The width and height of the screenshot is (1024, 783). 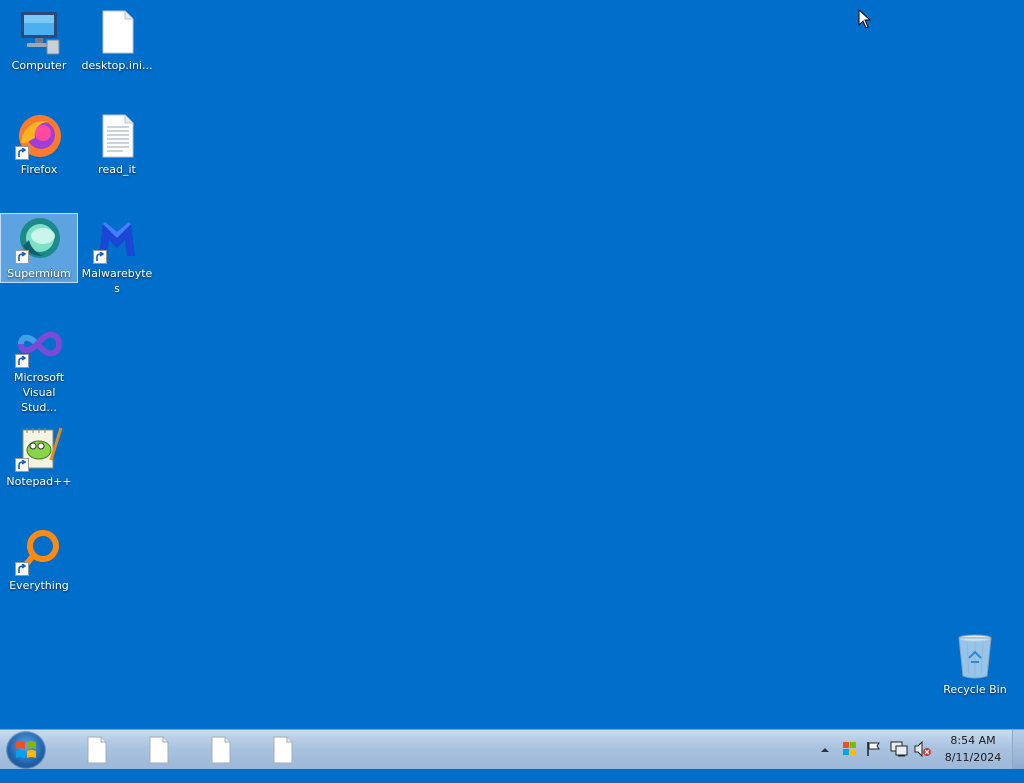 What do you see at coordinates (850, 760) in the screenshot?
I see `windows-flag-icon` at bounding box center [850, 760].